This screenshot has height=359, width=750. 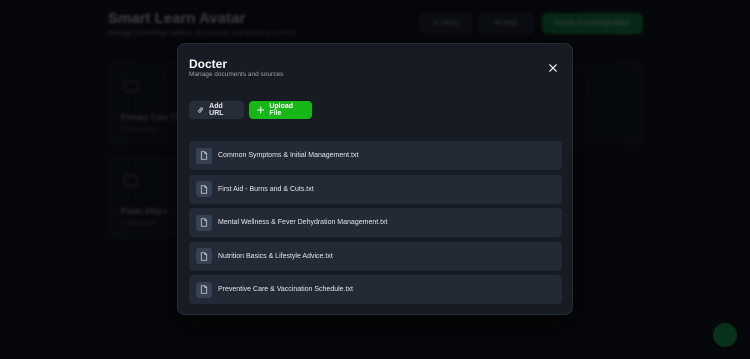 I want to click on add-url-button: Add URL, so click(x=216, y=110).